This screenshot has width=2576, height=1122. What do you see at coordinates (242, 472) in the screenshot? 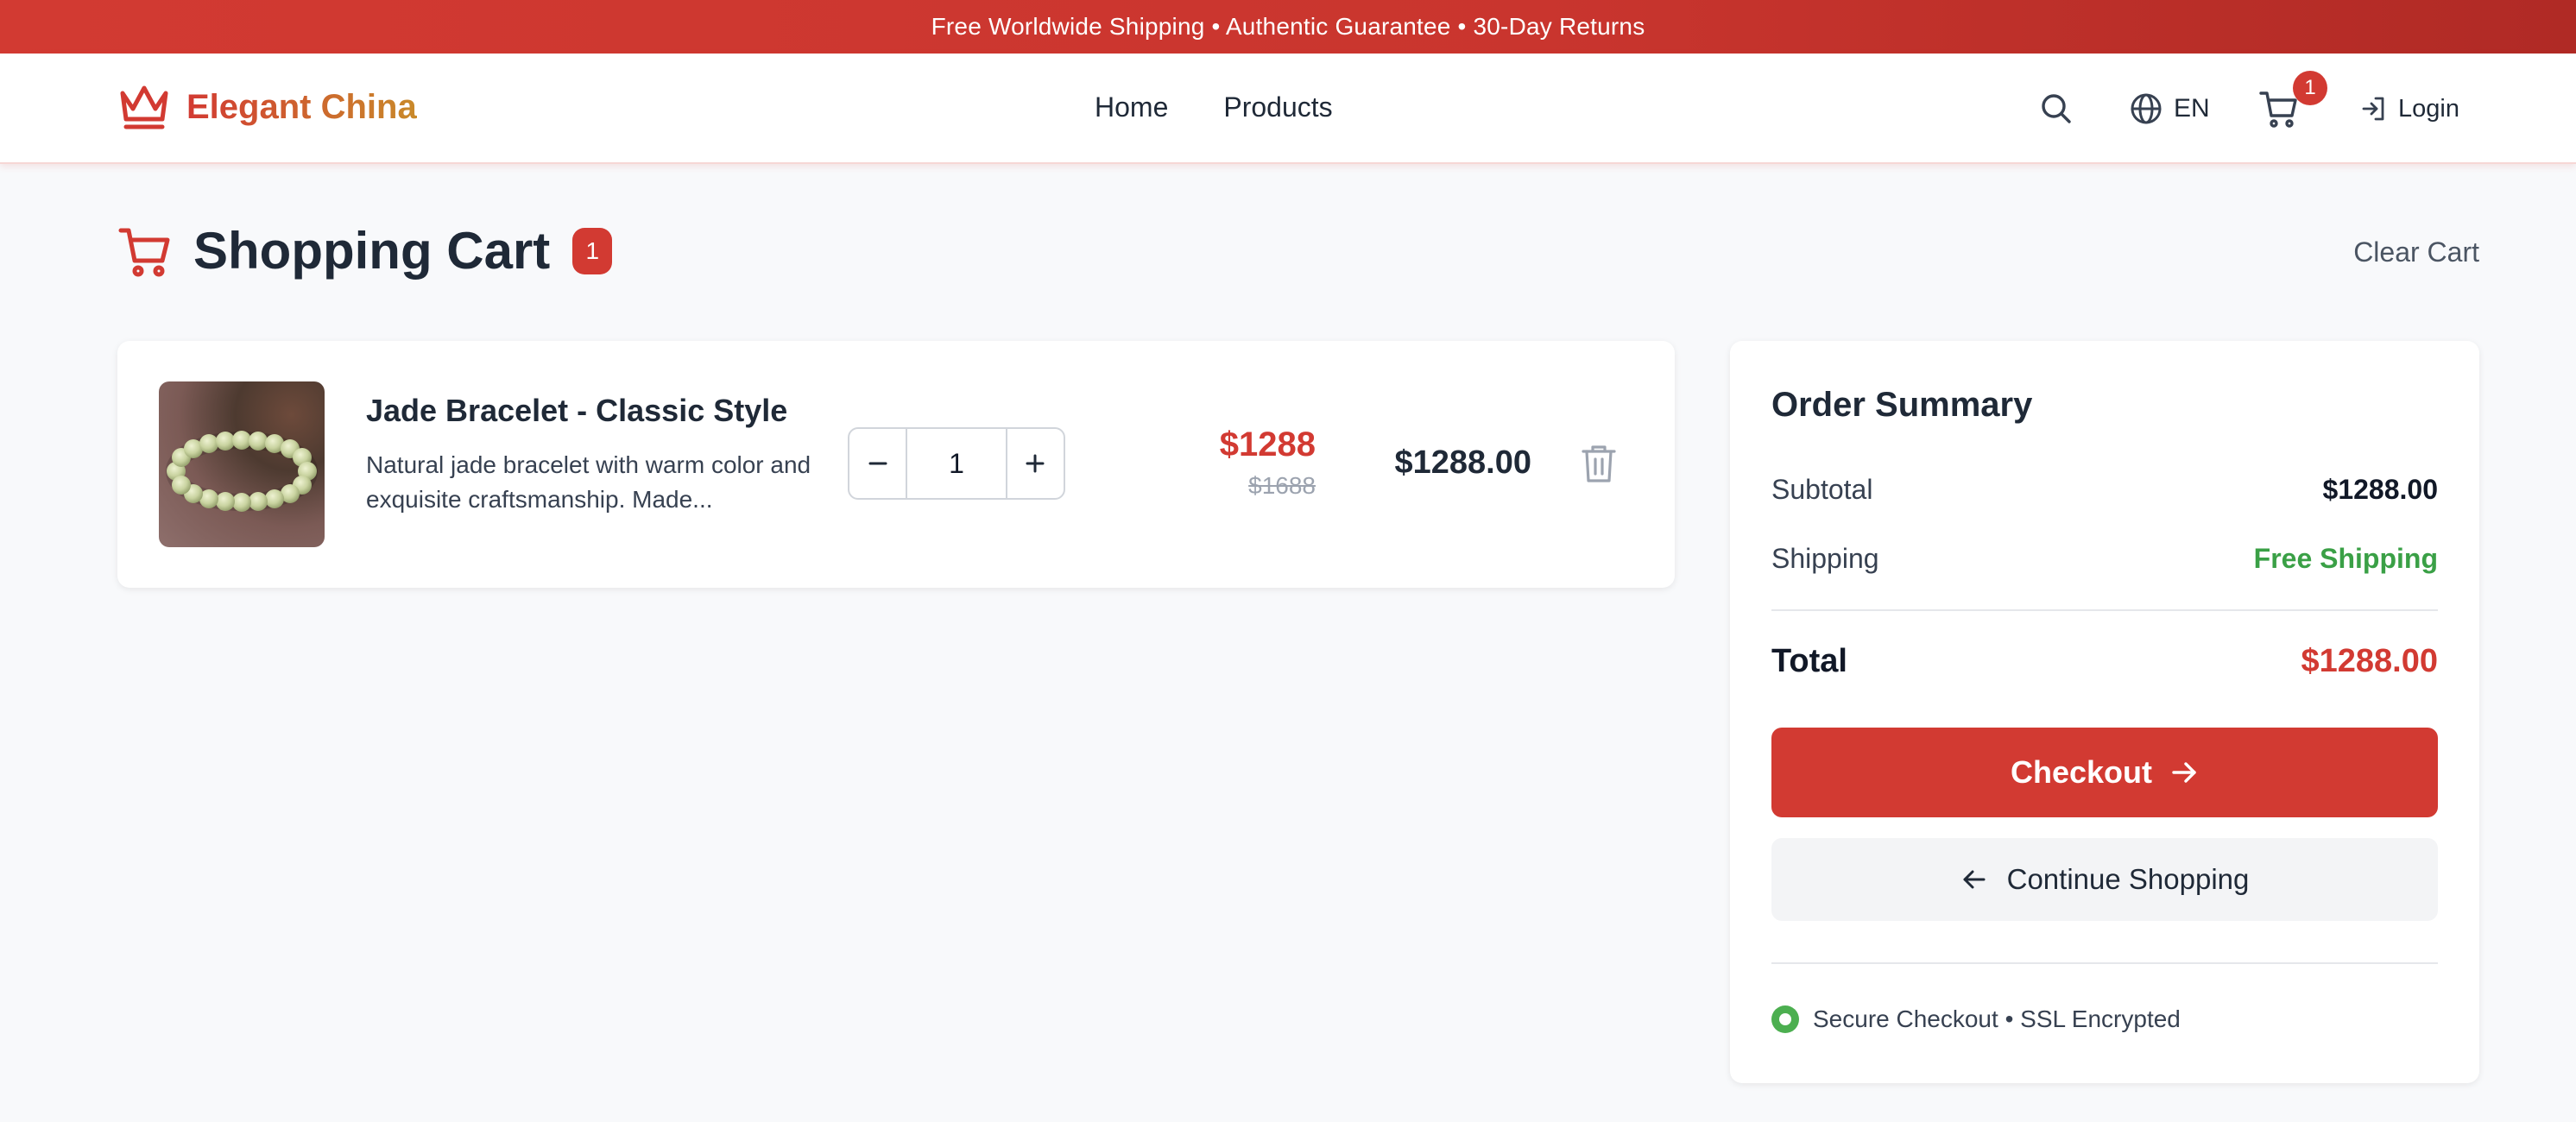
I see `bracelet-image` at bounding box center [242, 472].